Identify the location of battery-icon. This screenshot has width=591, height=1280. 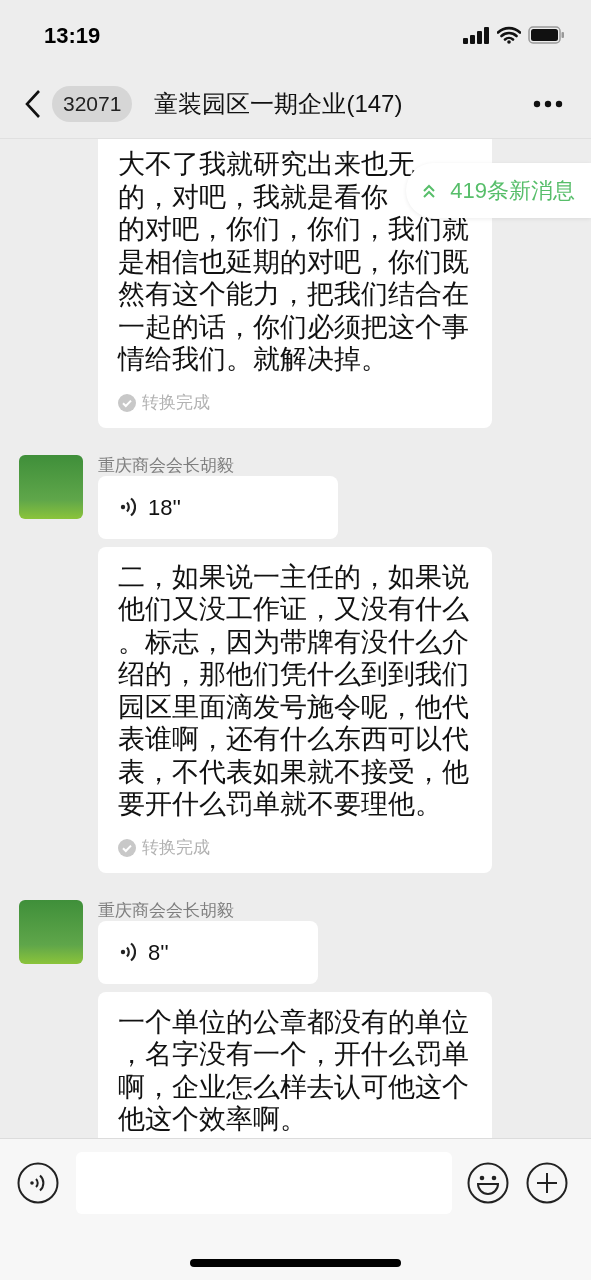
(546, 35).